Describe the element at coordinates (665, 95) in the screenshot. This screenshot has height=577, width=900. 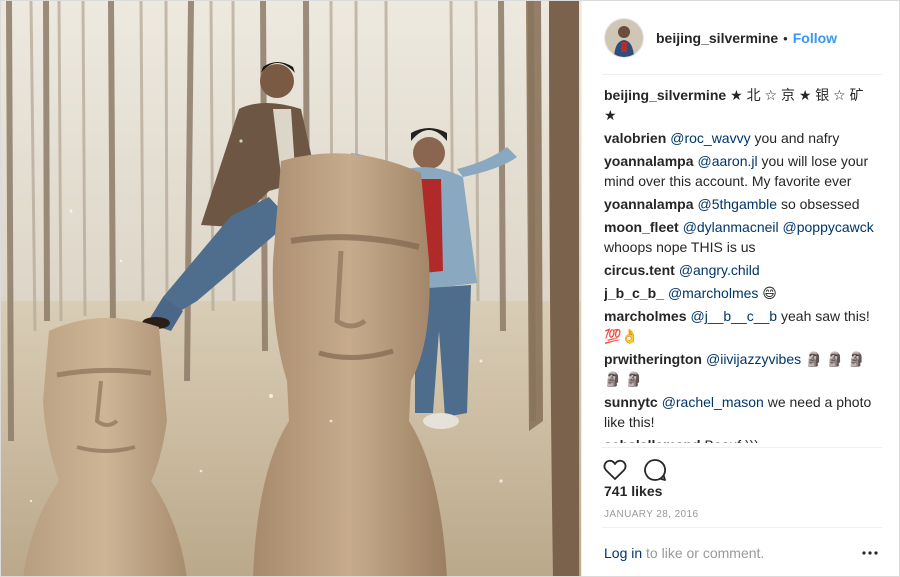
I see `comment-author: beijing_silvermine` at that location.